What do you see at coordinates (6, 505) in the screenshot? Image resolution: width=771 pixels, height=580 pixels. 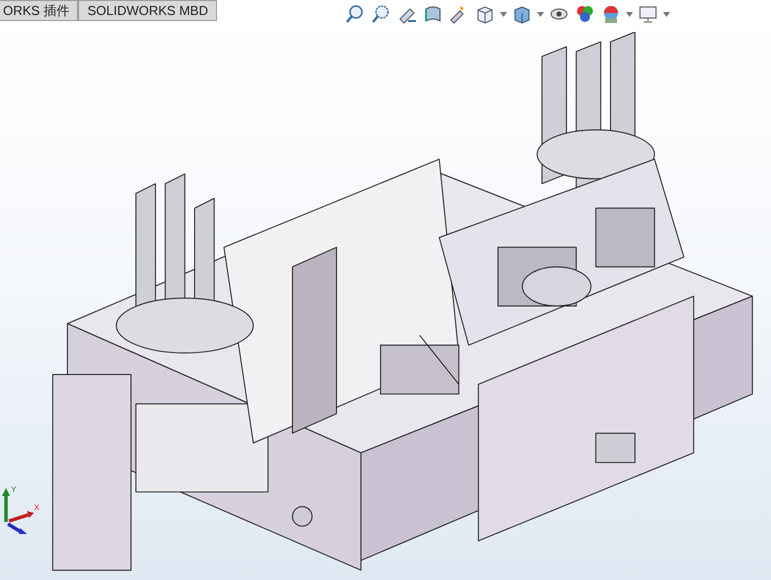 I see `y-axis-arrow` at bounding box center [6, 505].